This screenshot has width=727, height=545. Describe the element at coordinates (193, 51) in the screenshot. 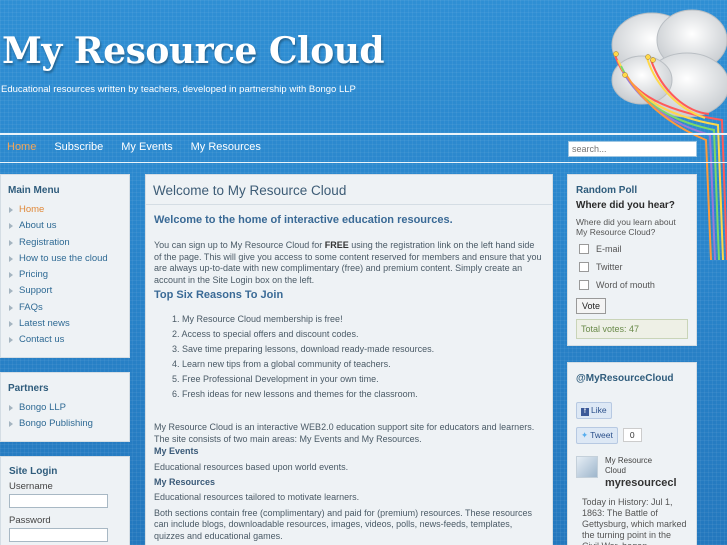

I see `site-title: My Resource Cloud` at that location.